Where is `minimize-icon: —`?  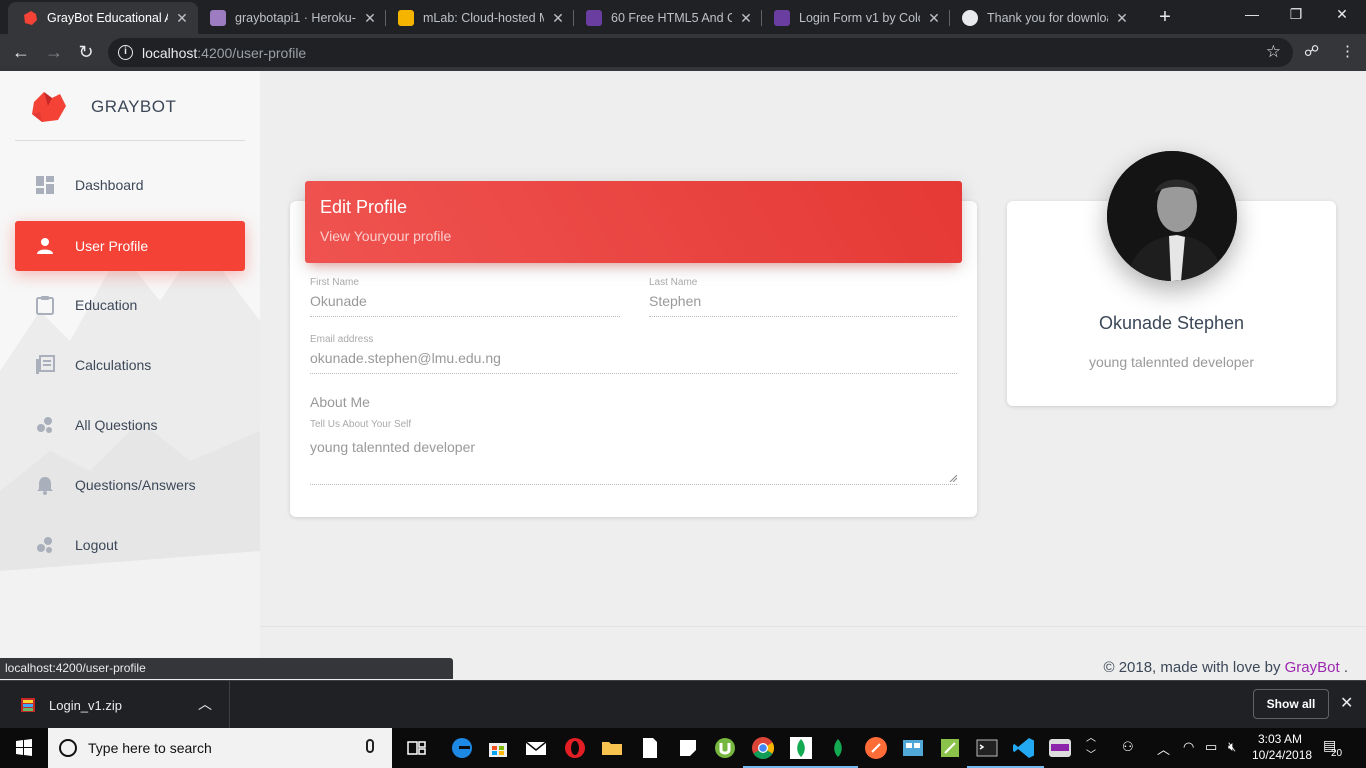 minimize-icon: — is located at coordinates (1252, 16).